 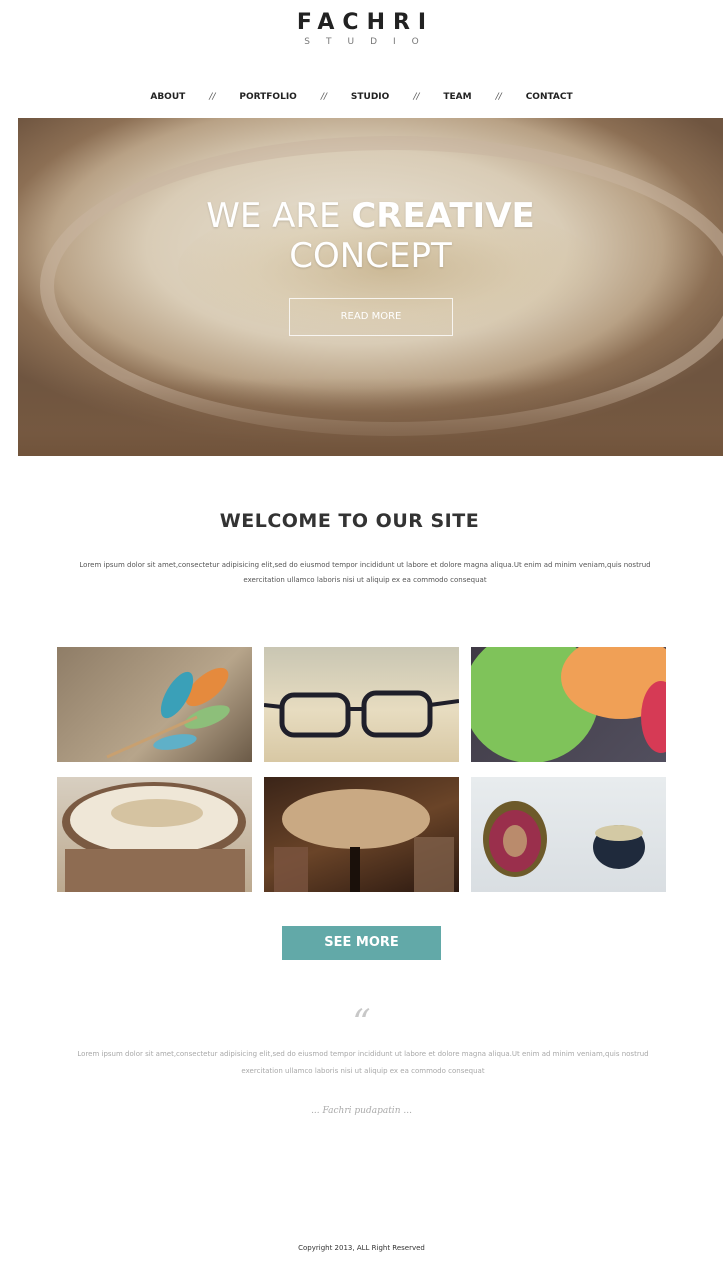 I want to click on logo-sub-text: STUDIO, so click(x=369, y=42).